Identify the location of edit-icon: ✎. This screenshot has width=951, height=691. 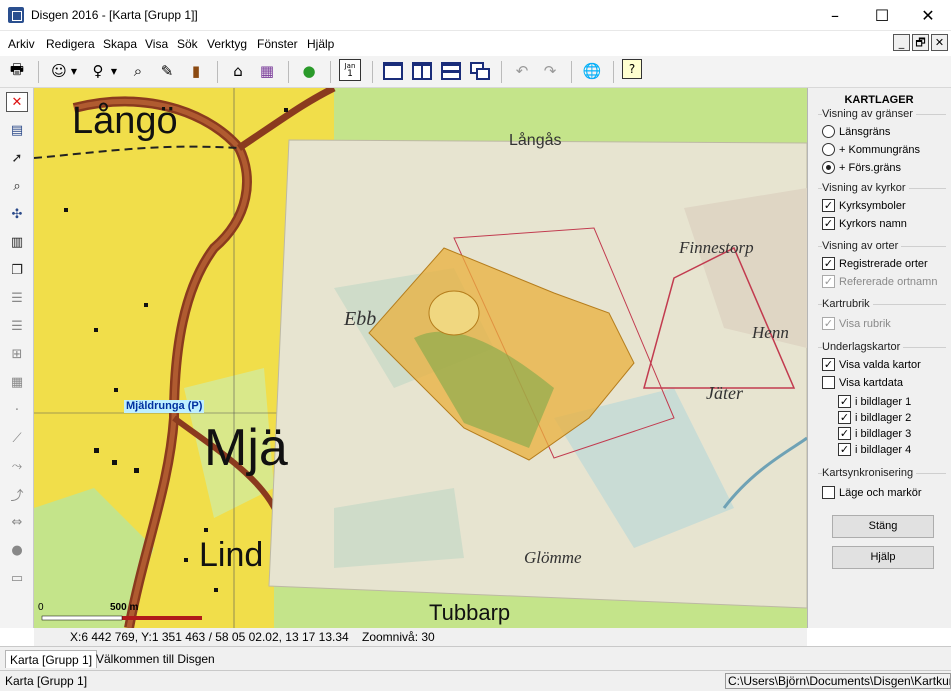
(167, 71).